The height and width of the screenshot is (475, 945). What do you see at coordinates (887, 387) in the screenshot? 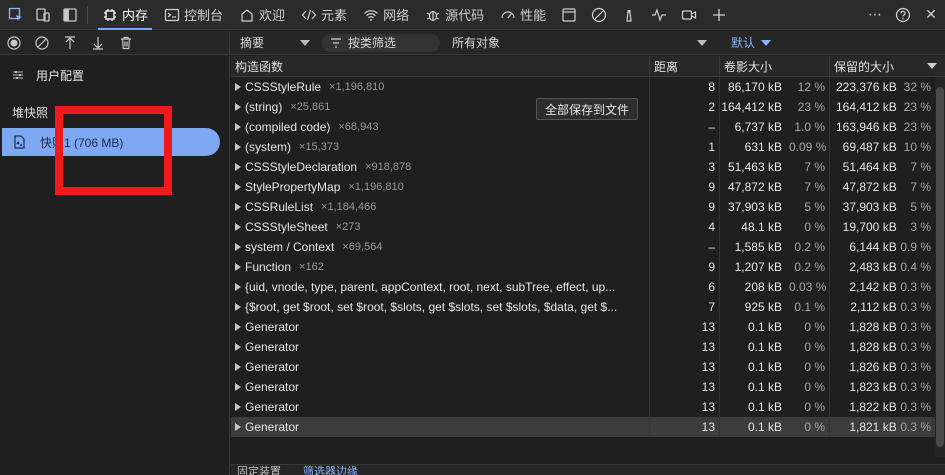
I see `retained-size-cell: 1,823 kB 0.3 %` at bounding box center [887, 387].